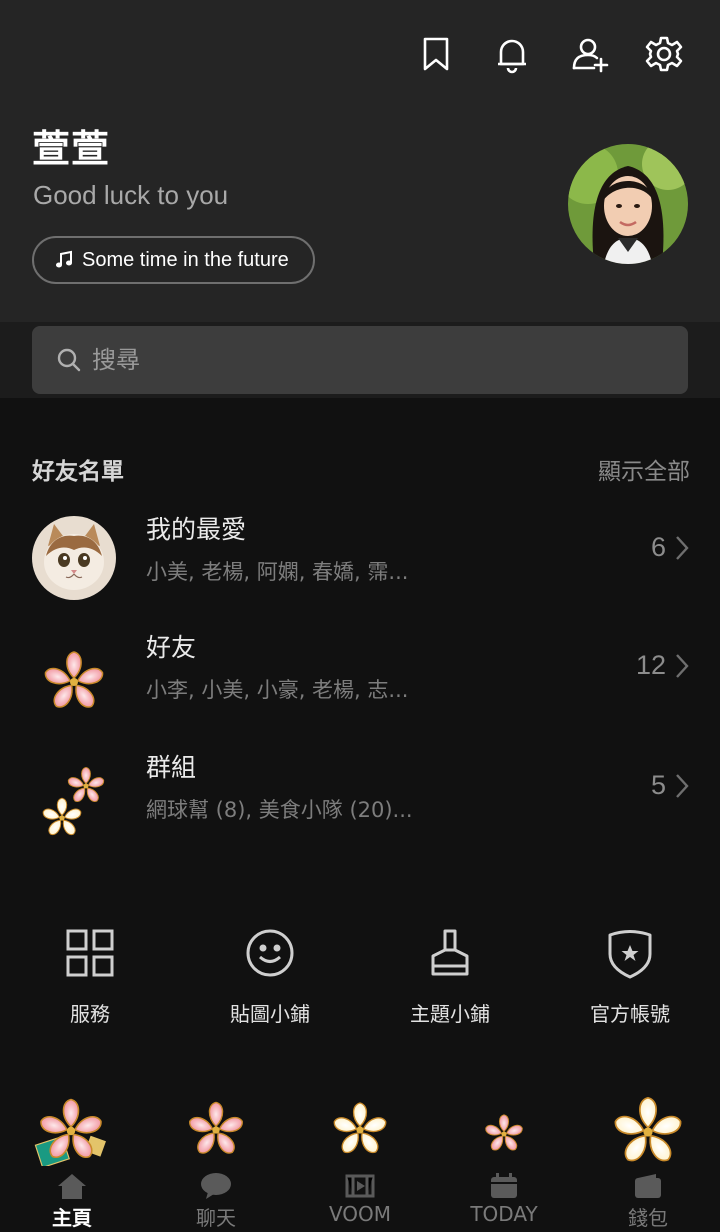 The height and width of the screenshot is (1232, 720). I want to click on friends-section-title: 好友名單, so click(78, 472).